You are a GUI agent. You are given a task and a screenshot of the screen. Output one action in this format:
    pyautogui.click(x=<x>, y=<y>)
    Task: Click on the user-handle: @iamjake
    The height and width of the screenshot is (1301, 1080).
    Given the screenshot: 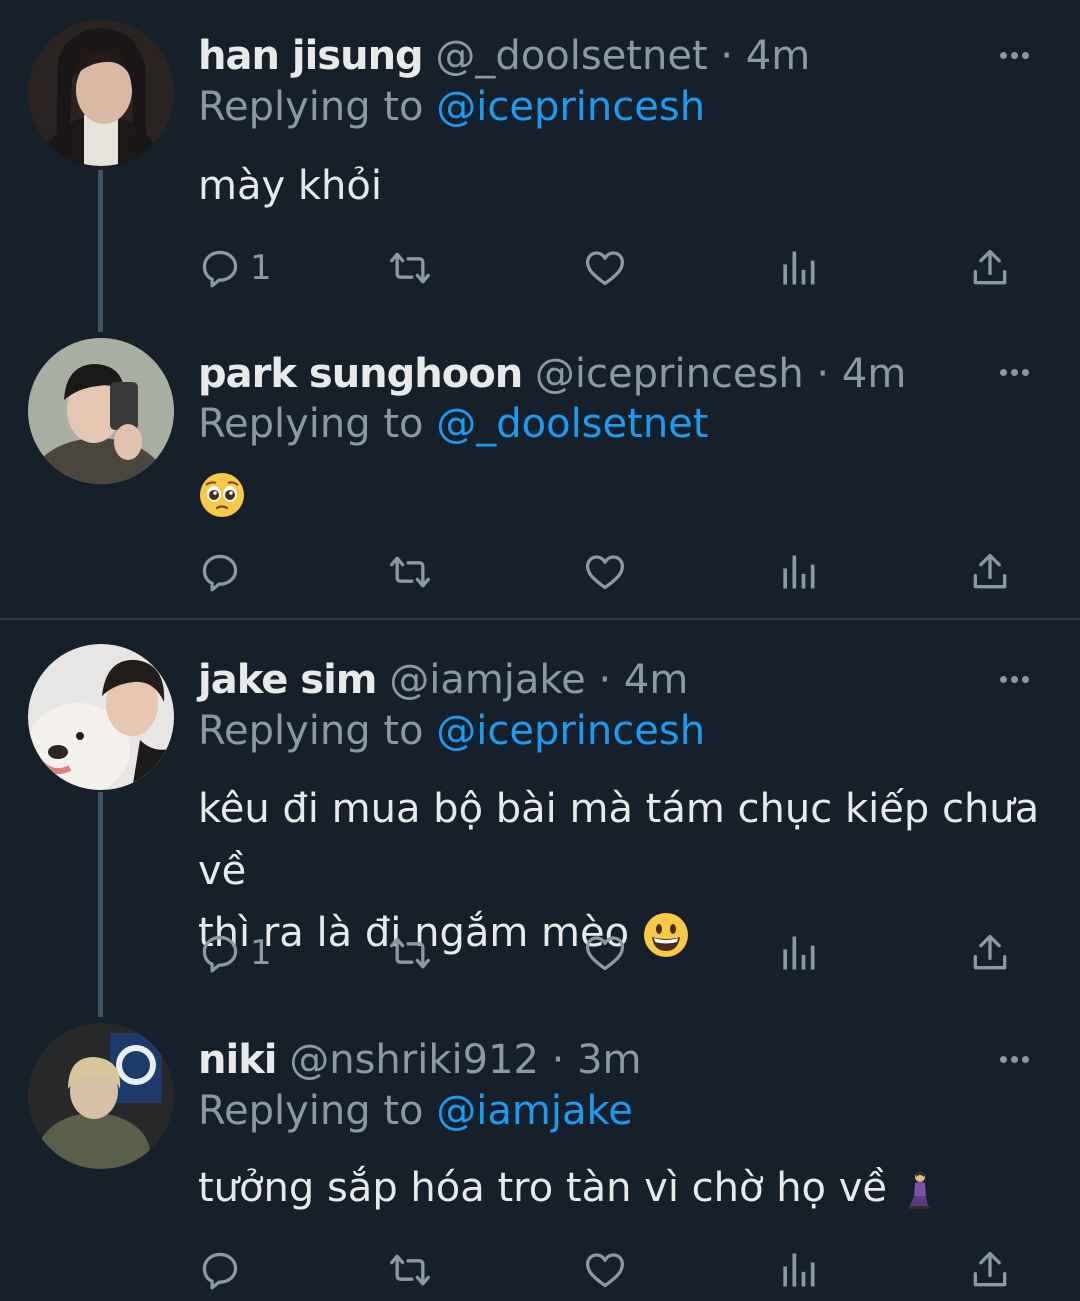 What is the action you would take?
    pyautogui.click(x=487, y=680)
    